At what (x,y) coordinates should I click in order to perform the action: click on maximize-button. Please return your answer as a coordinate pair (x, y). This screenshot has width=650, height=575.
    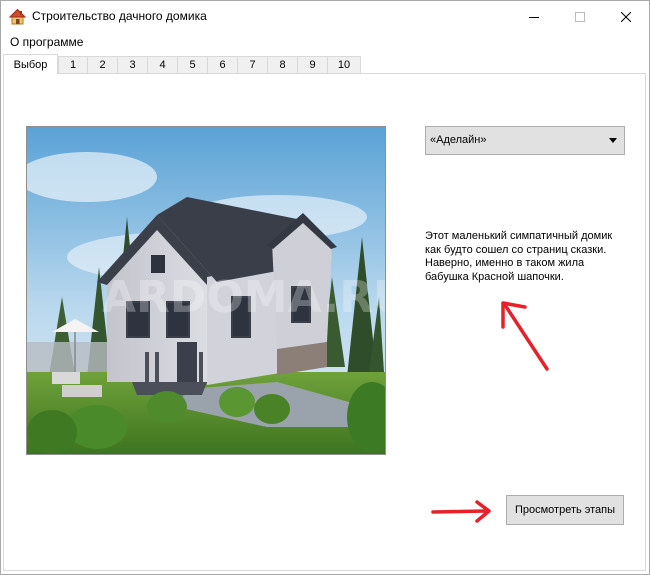
    Looking at the image, I should click on (580, 16).